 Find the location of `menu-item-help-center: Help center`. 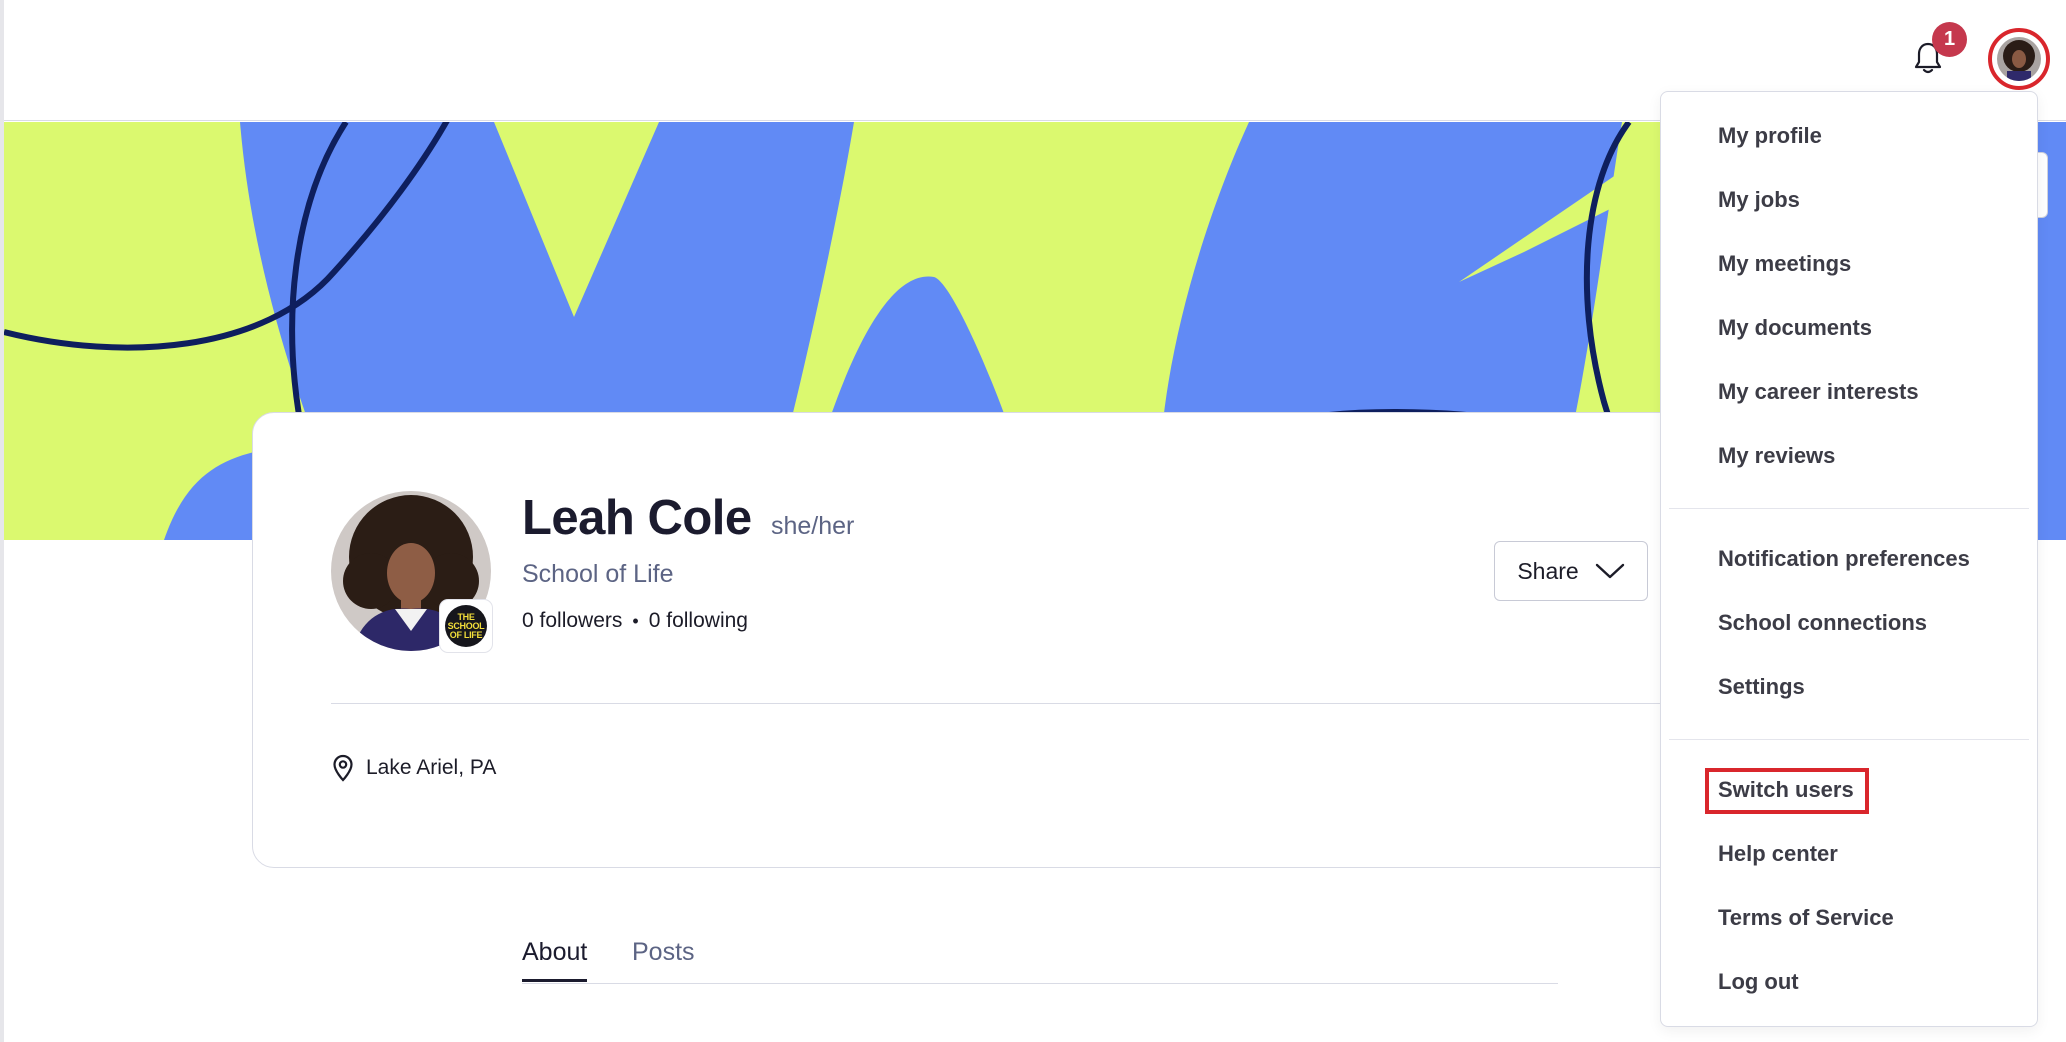

menu-item-help-center: Help center is located at coordinates (1778, 854).